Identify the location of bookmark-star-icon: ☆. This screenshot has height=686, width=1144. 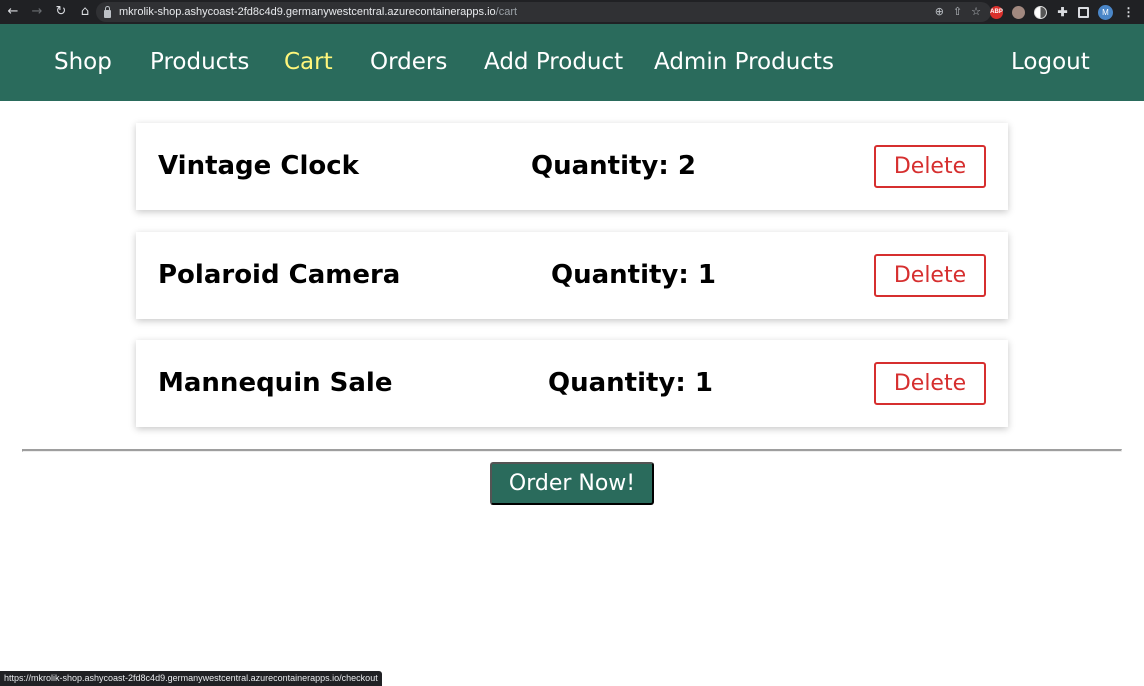
(976, 12).